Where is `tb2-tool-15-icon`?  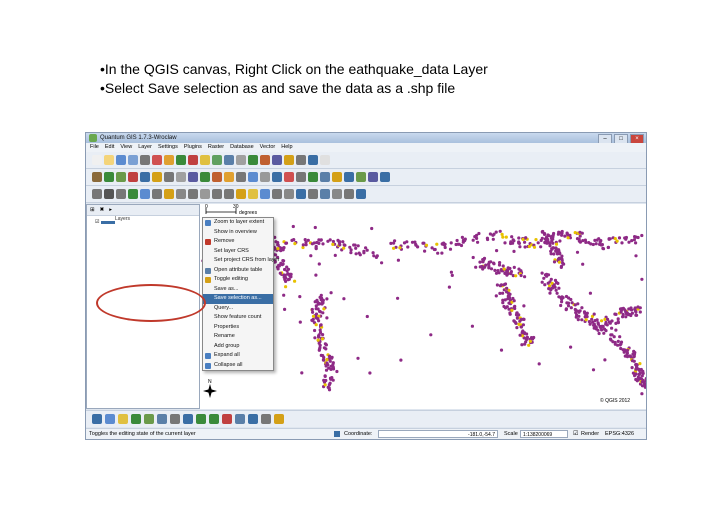
tb2-tool-15-icon is located at coordinates (277, 177).